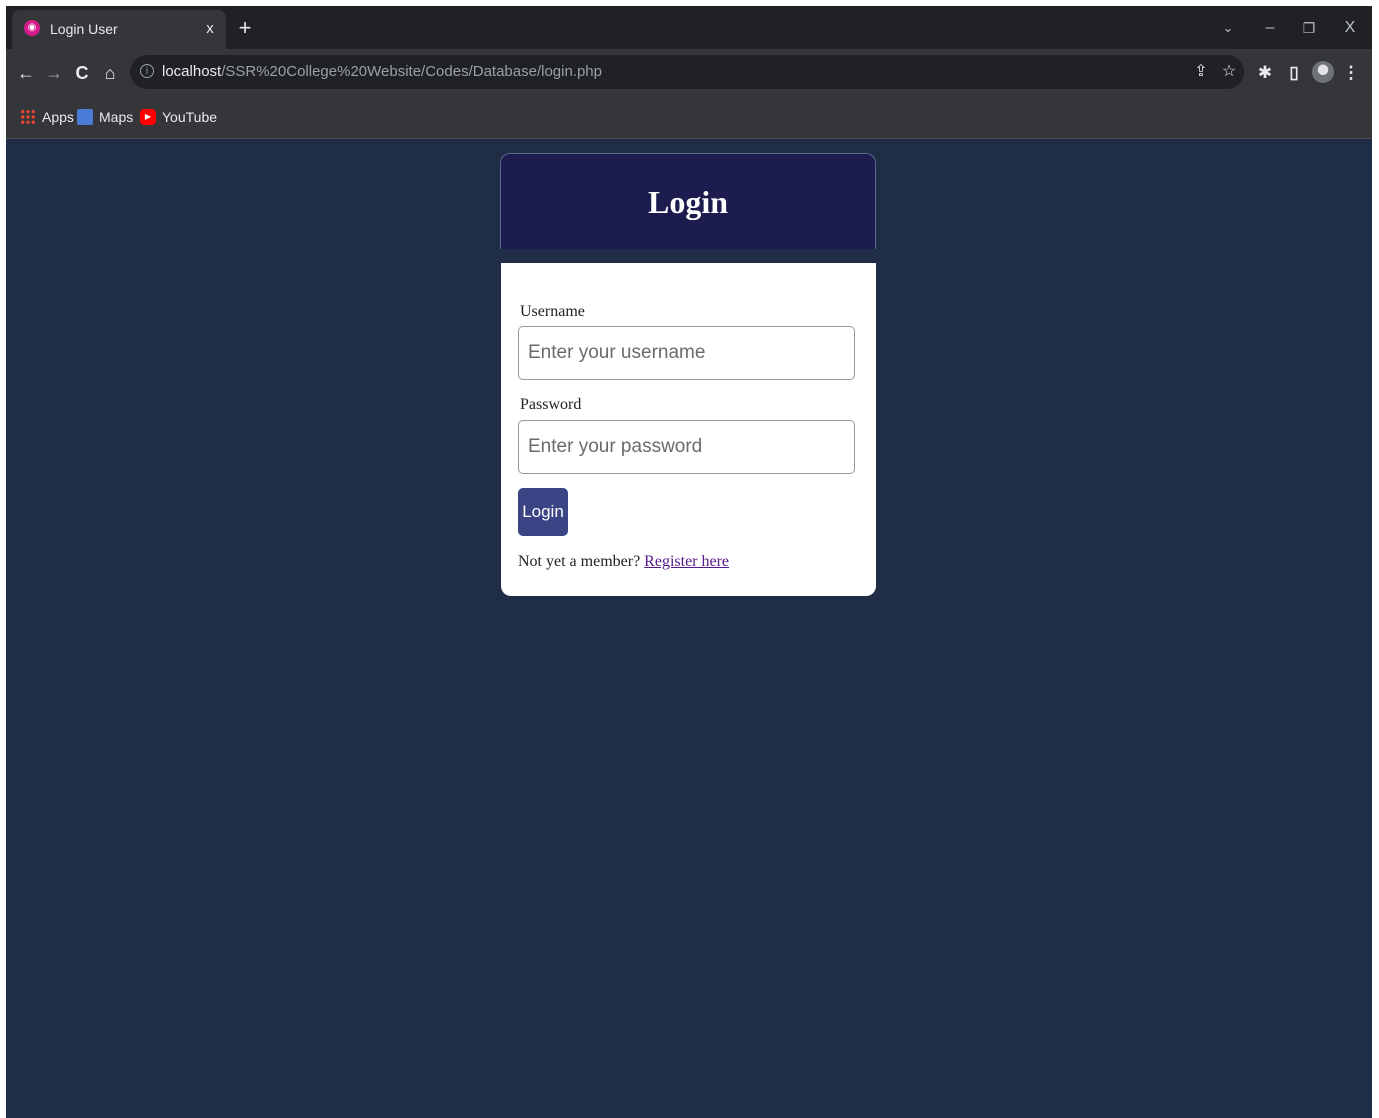 The image size is (1379, 1118). Describe the element at coordinates (119, 29) in the screenshot. I see `tab-login-user: ◉ Login User x` at that location.